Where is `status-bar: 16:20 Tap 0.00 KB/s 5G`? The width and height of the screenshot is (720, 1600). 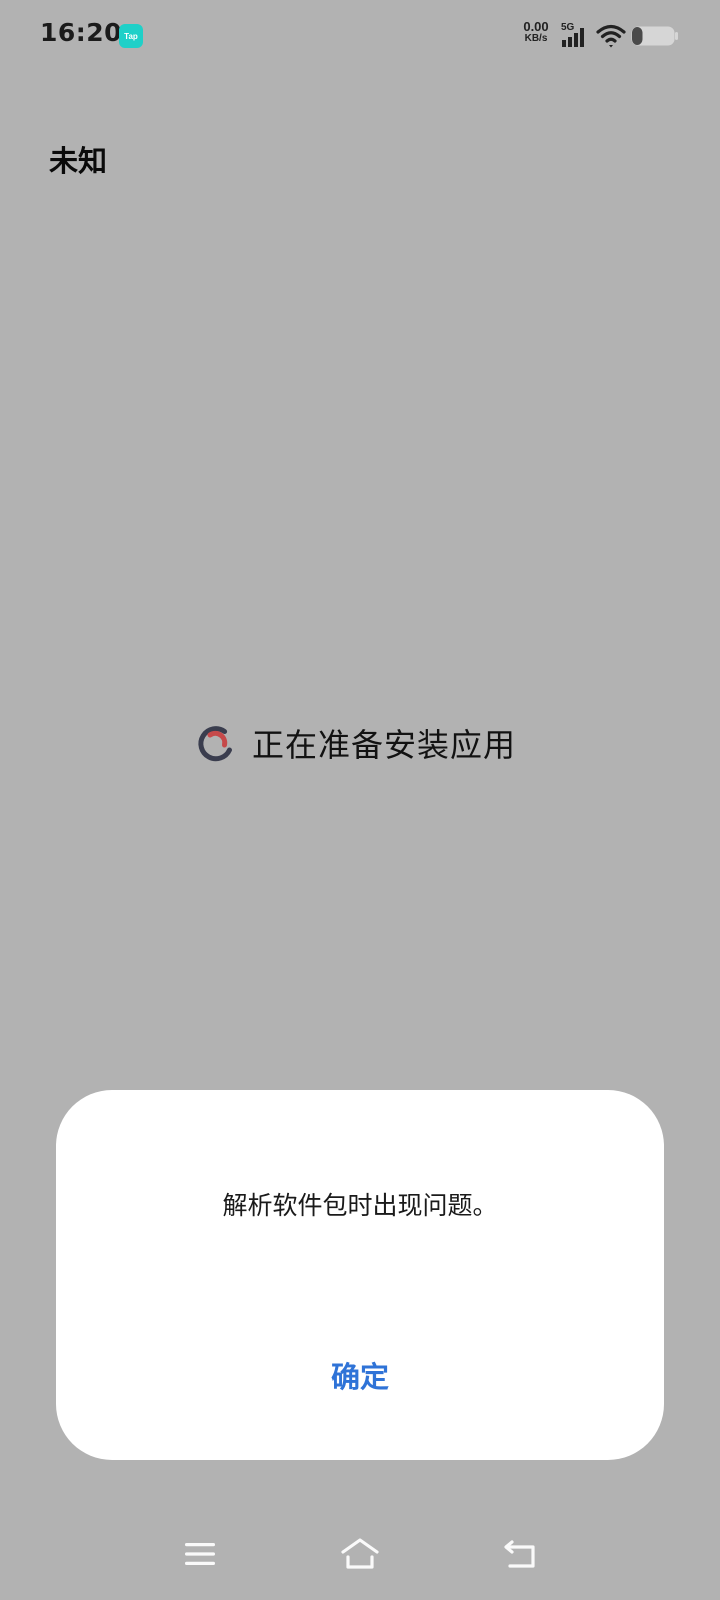 status-bar: 16:20 Tap 0.00 KB/s 5G is located at coordinates (360, 36).